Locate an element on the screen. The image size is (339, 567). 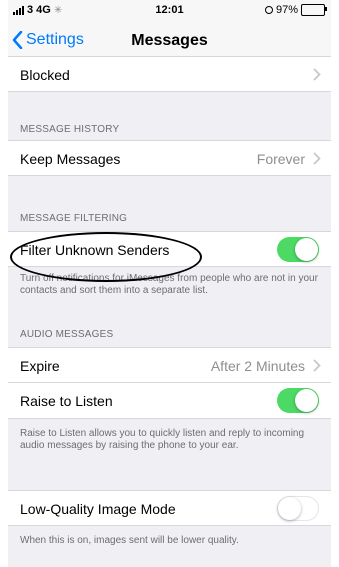
blocked-row: Blocked is located at coordinates (169, 74).